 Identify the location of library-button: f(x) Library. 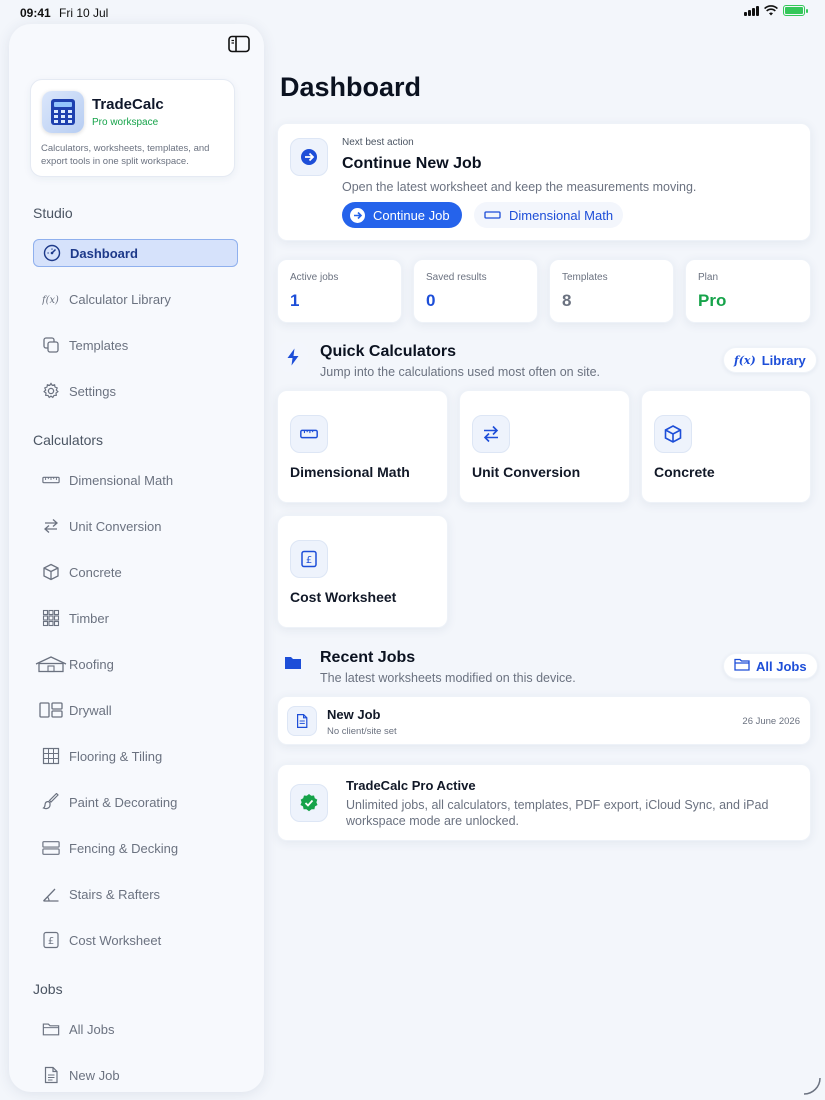
(770, 360).